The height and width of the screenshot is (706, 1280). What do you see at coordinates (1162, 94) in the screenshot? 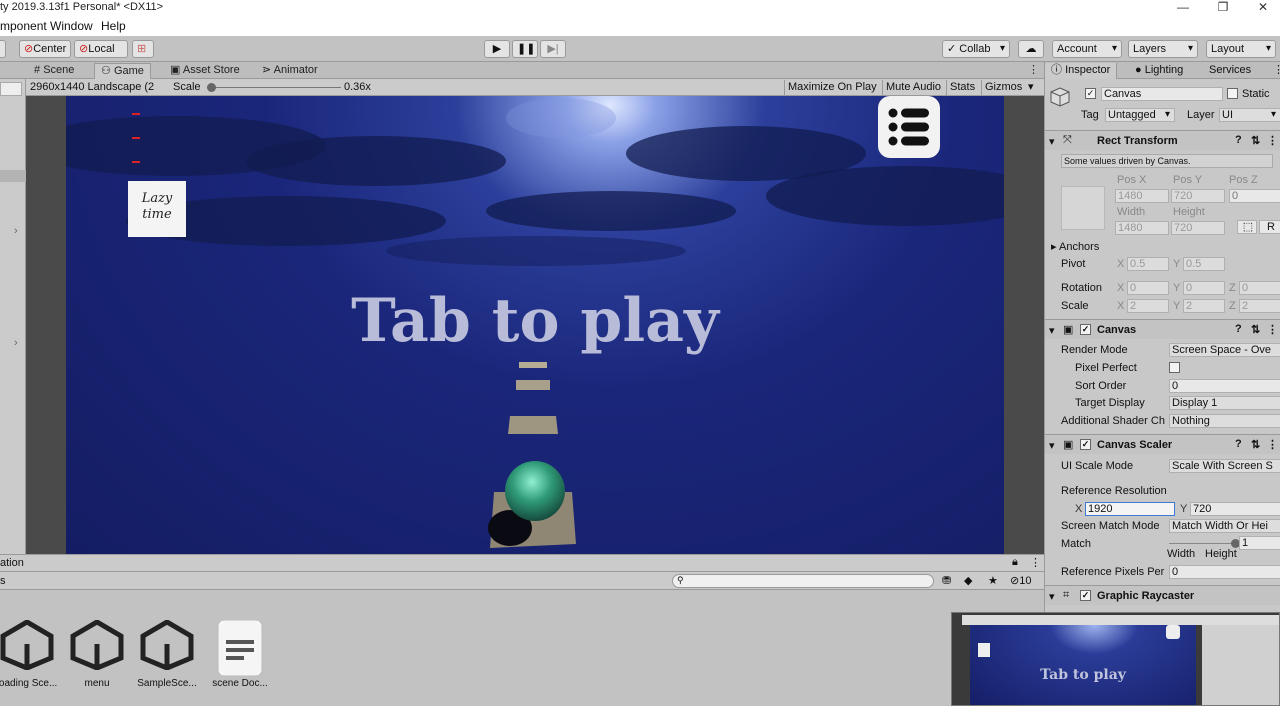
I see `object-name-field: Canvas` at bounding box center [1162, 94].